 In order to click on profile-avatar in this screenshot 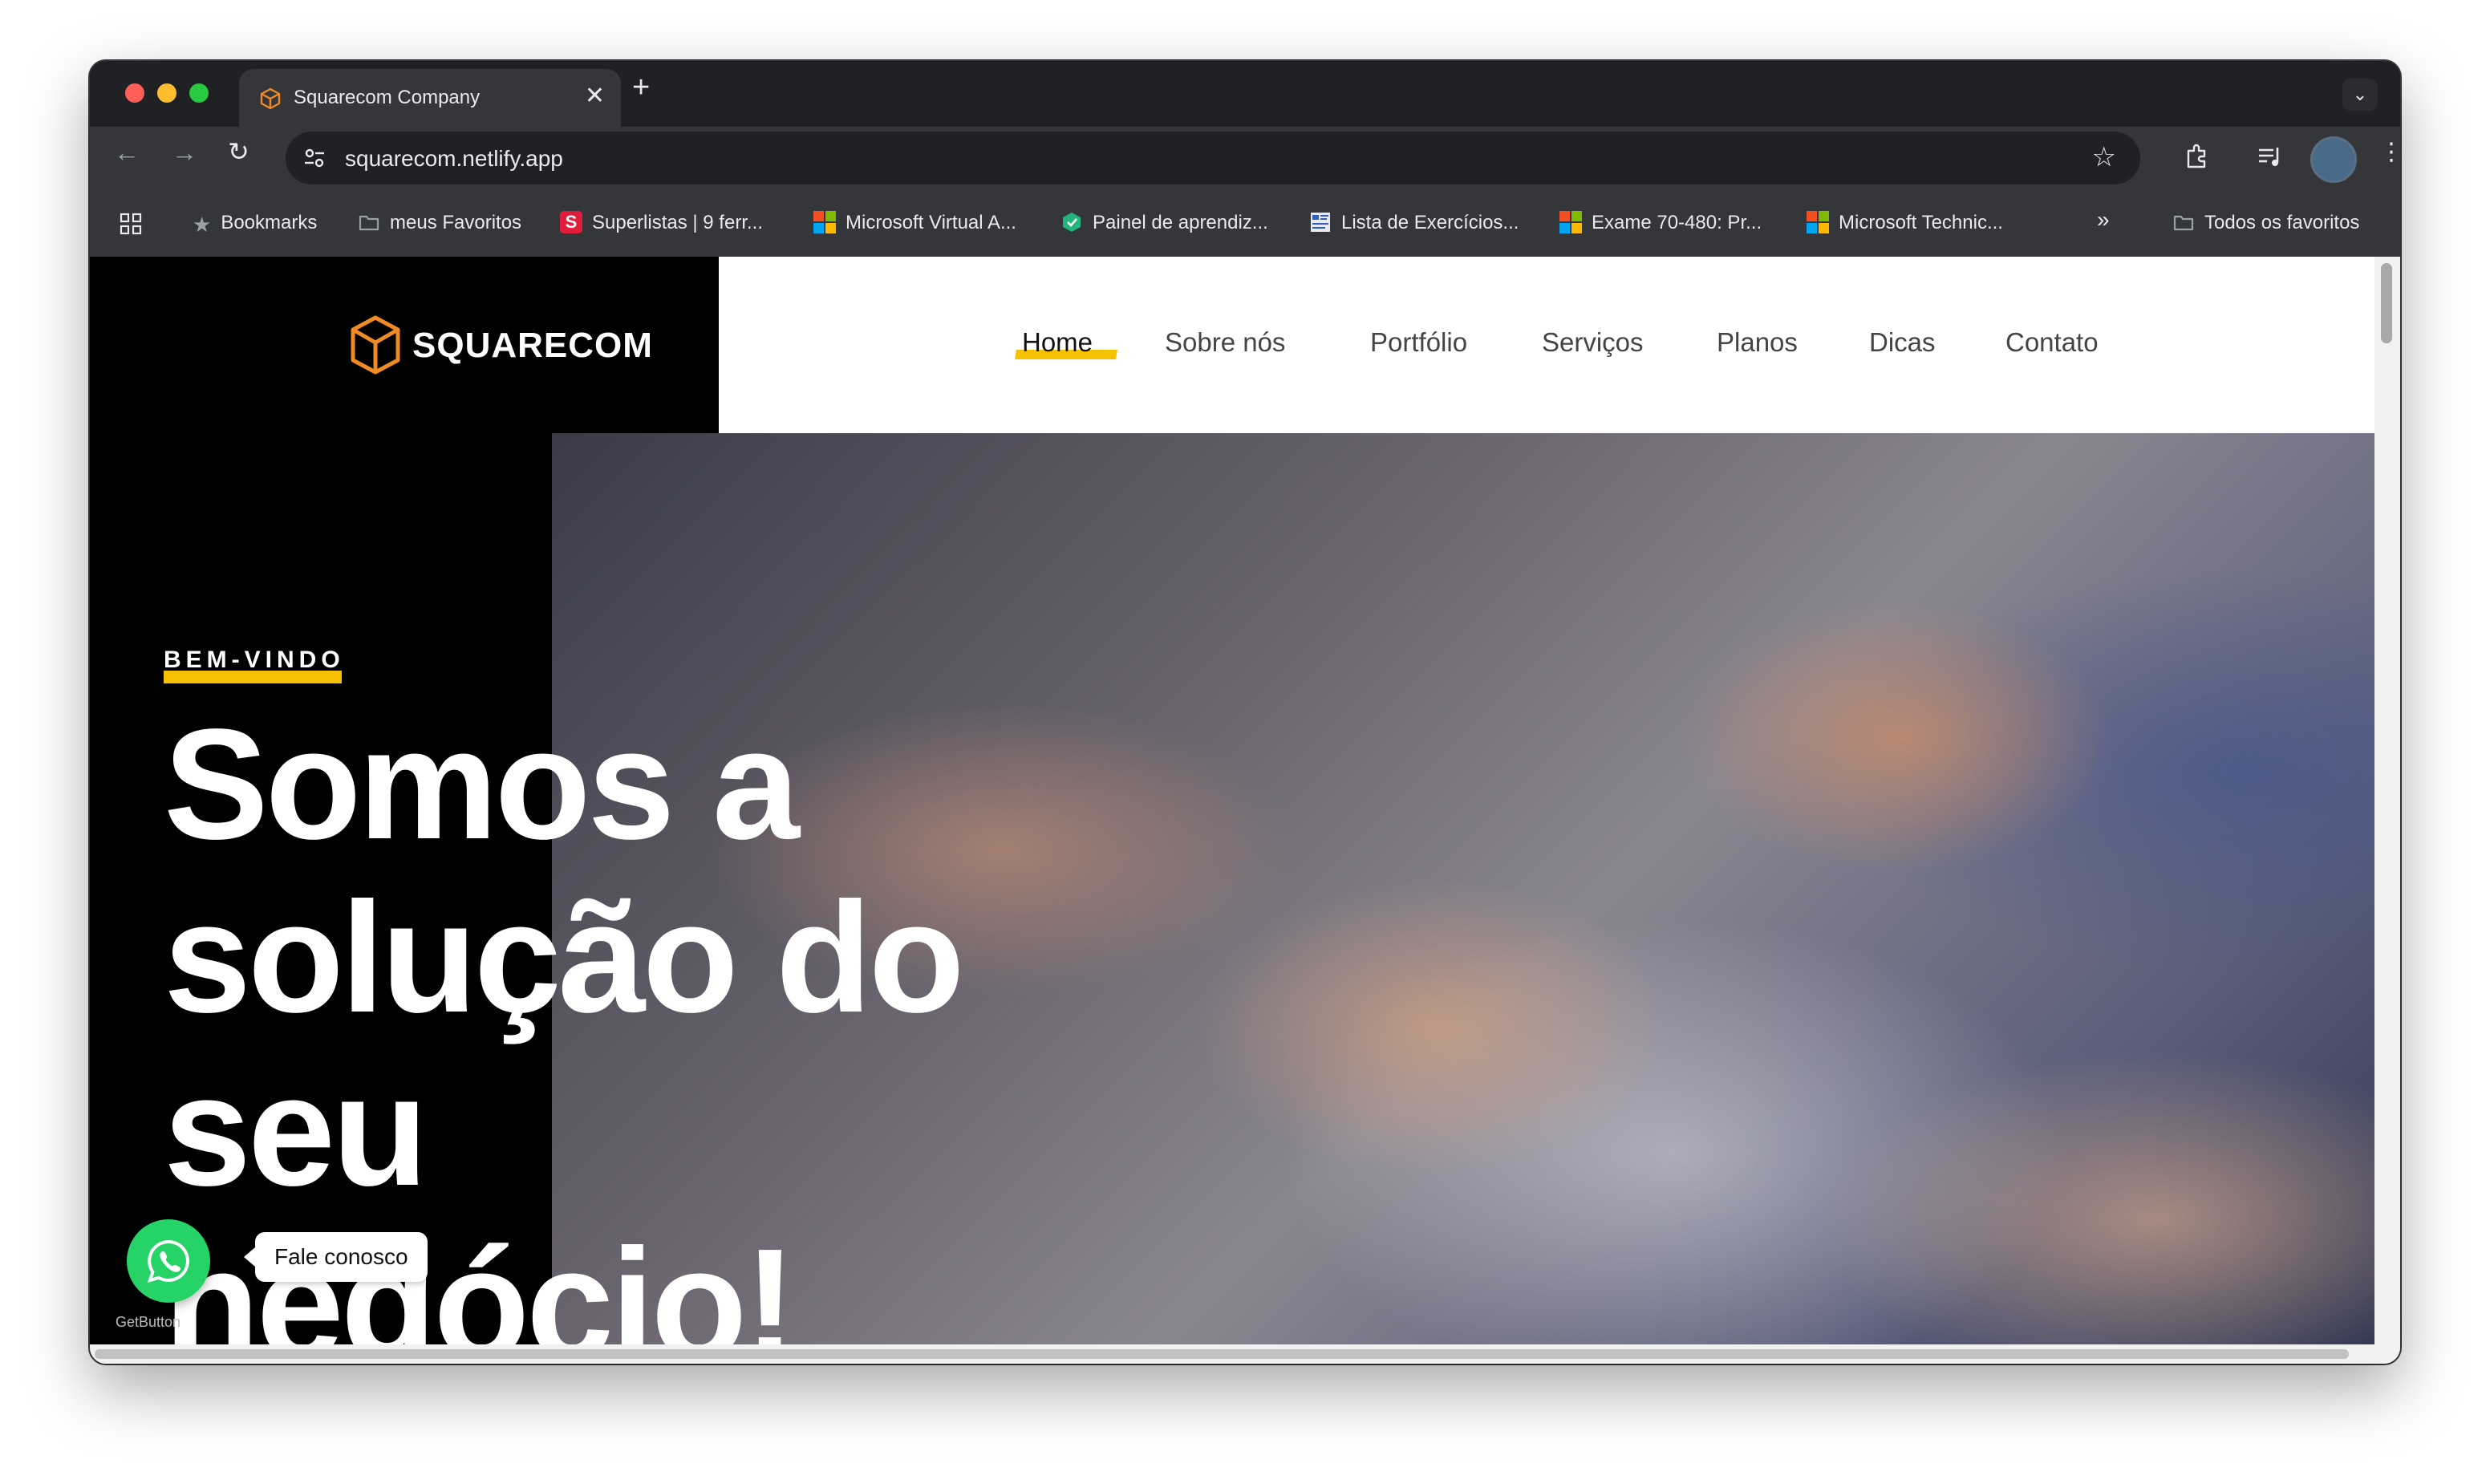, I will do `click(2333, 159)`.